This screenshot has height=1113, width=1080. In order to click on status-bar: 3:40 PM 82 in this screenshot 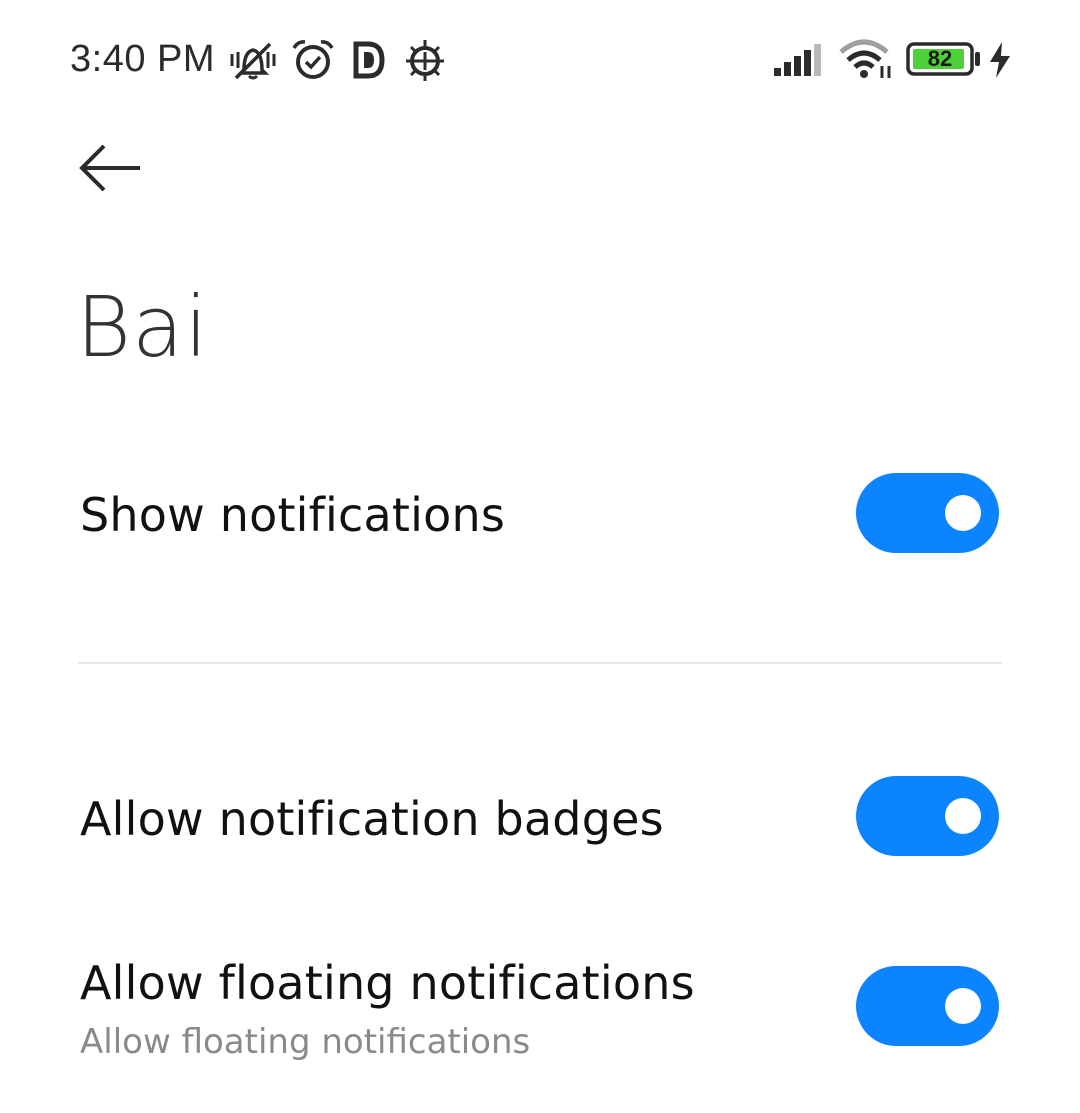, I will do `click(540, 60)`.